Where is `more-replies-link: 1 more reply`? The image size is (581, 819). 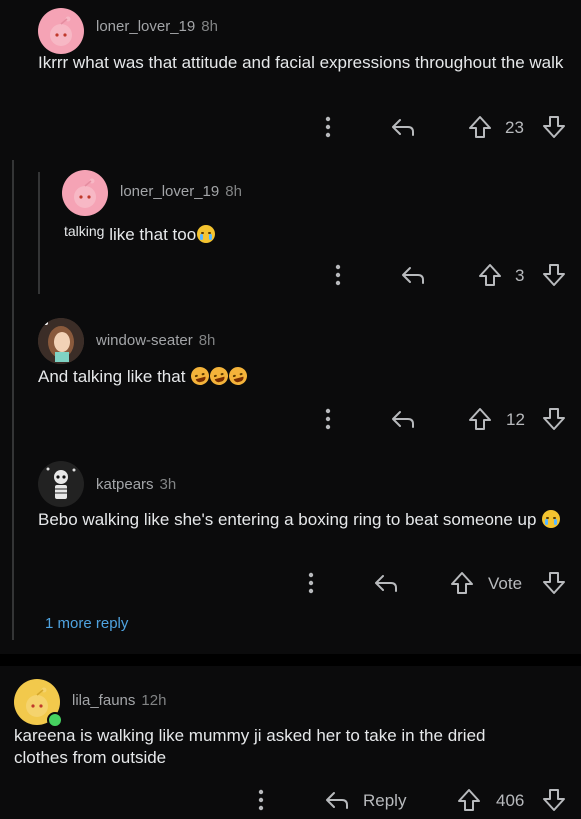 more-replies-link: 1 more reply is located at coordinates (86, 623).